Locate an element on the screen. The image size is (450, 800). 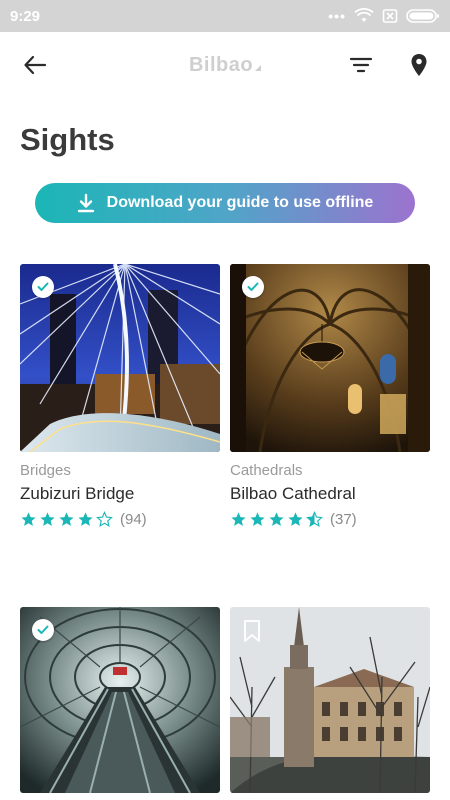
location-pin-icon is located at coordinates (419, 65).